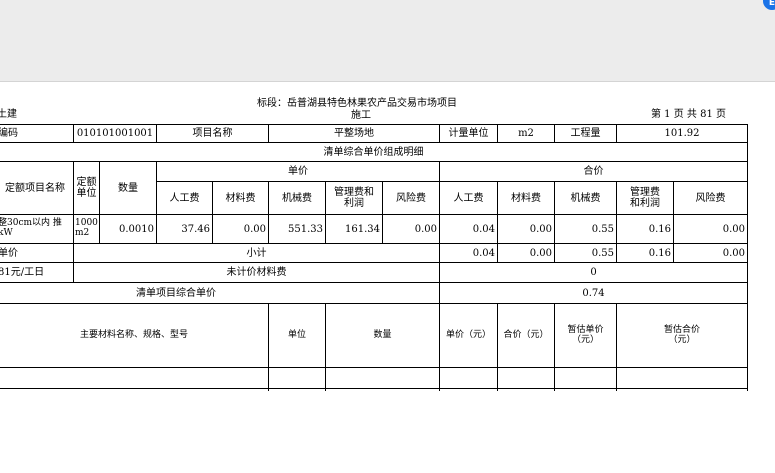 This screenshot has height=473, width=775. What do you see at coordinates (354, 198) in the screenshot?
I see `up-mgmt-header: 管理费和利润` at bounding box center [354, 198].